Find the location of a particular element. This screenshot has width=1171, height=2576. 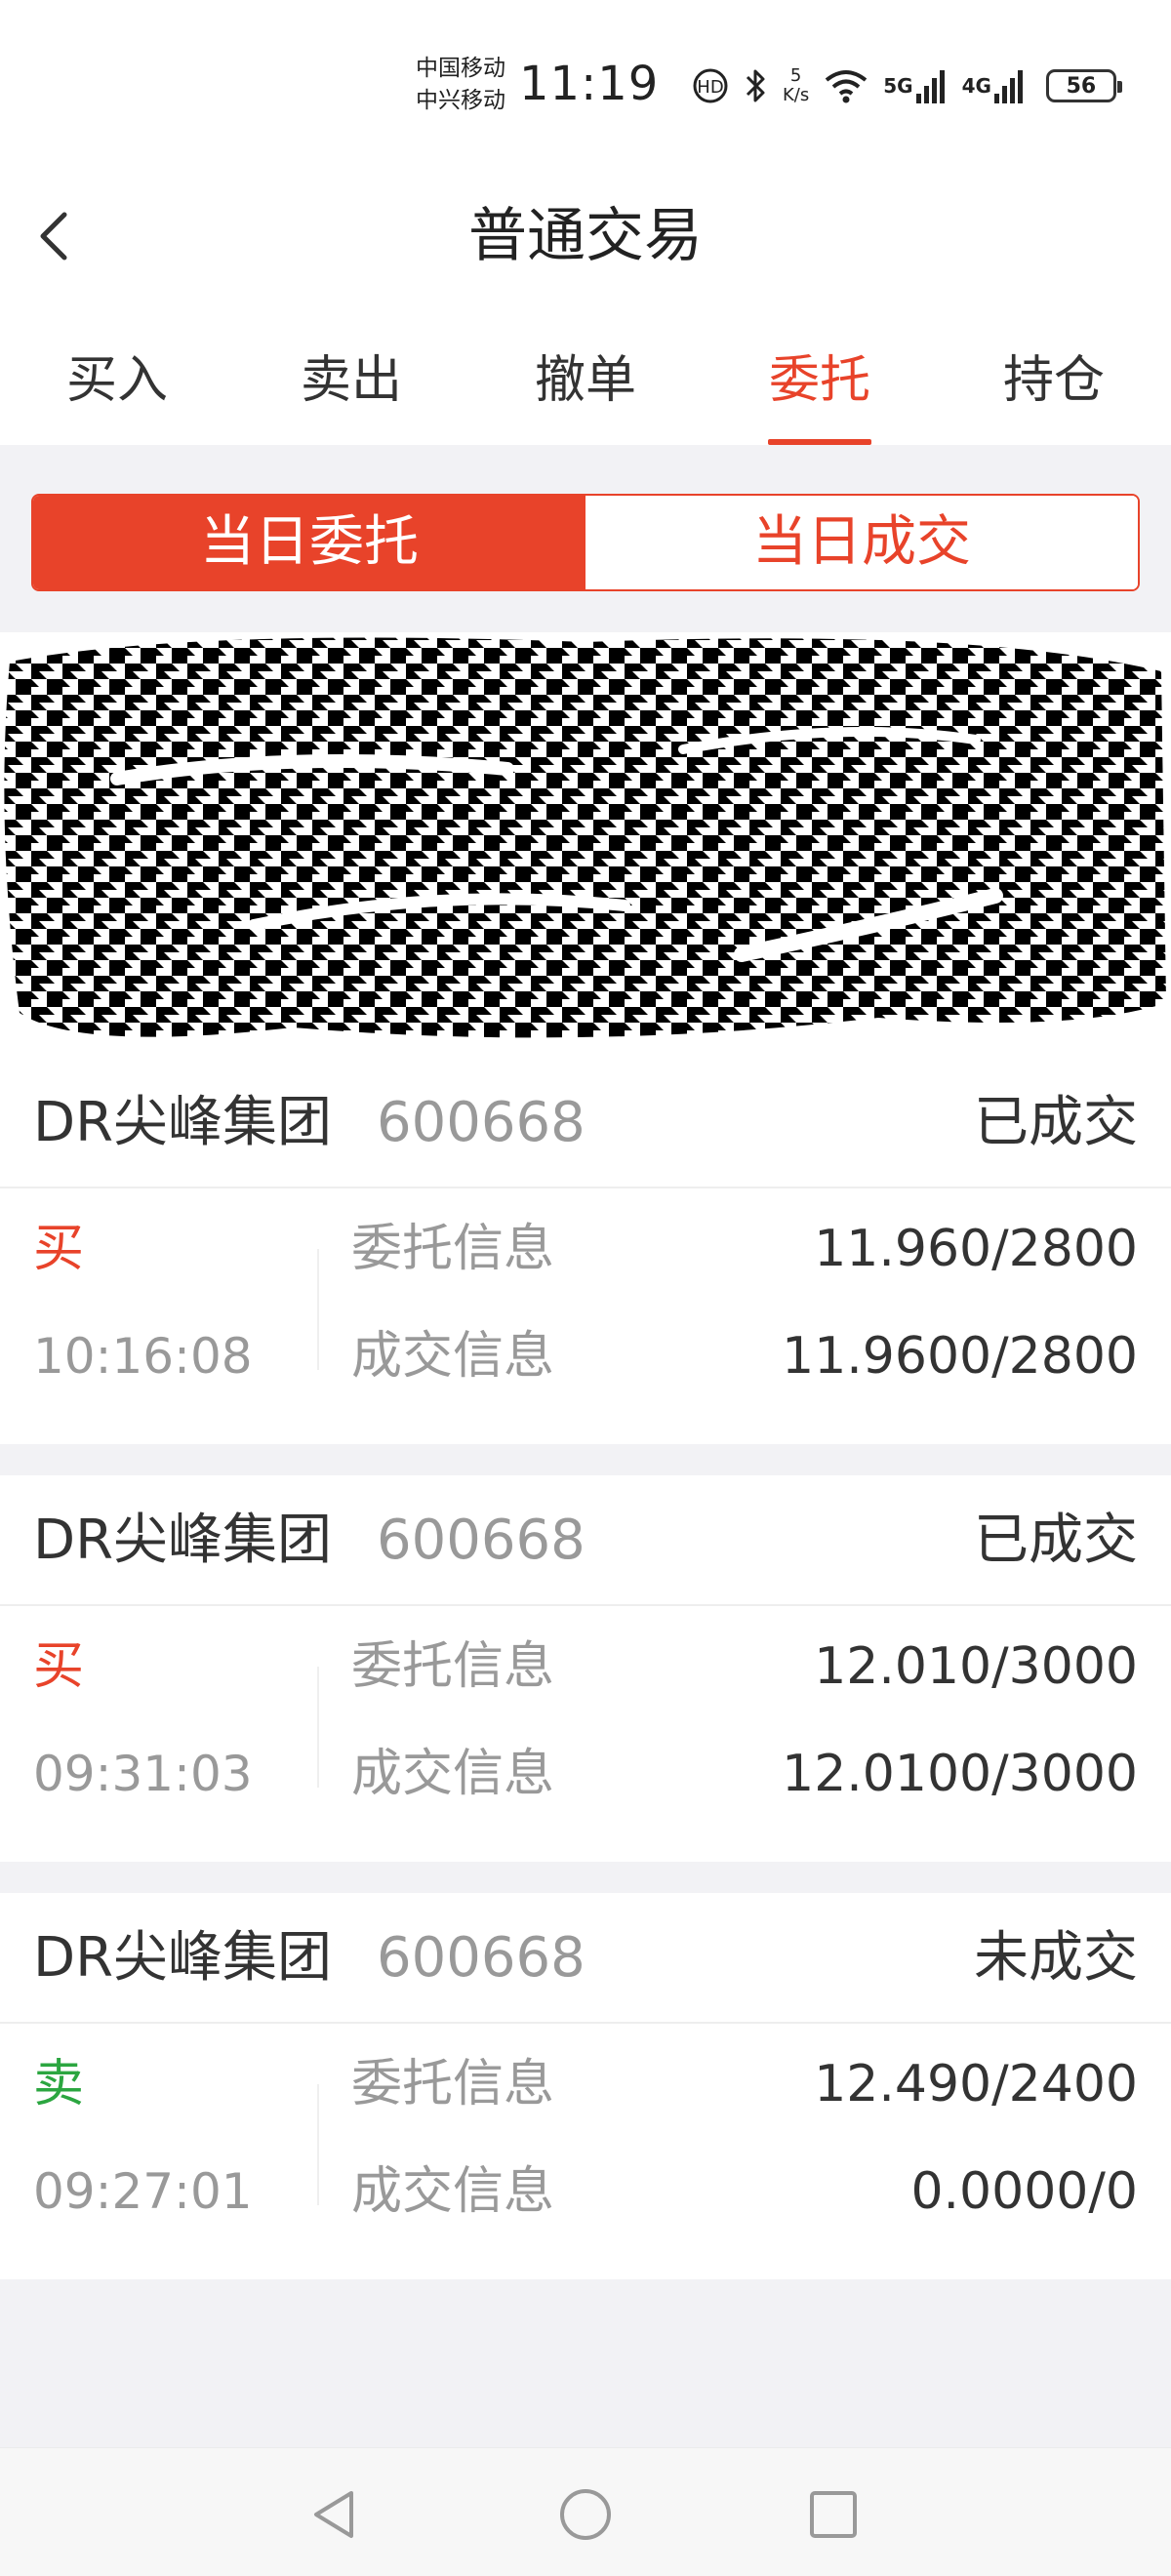

segment-today-orders: 当日委托 is located at coordinates (309, 542).